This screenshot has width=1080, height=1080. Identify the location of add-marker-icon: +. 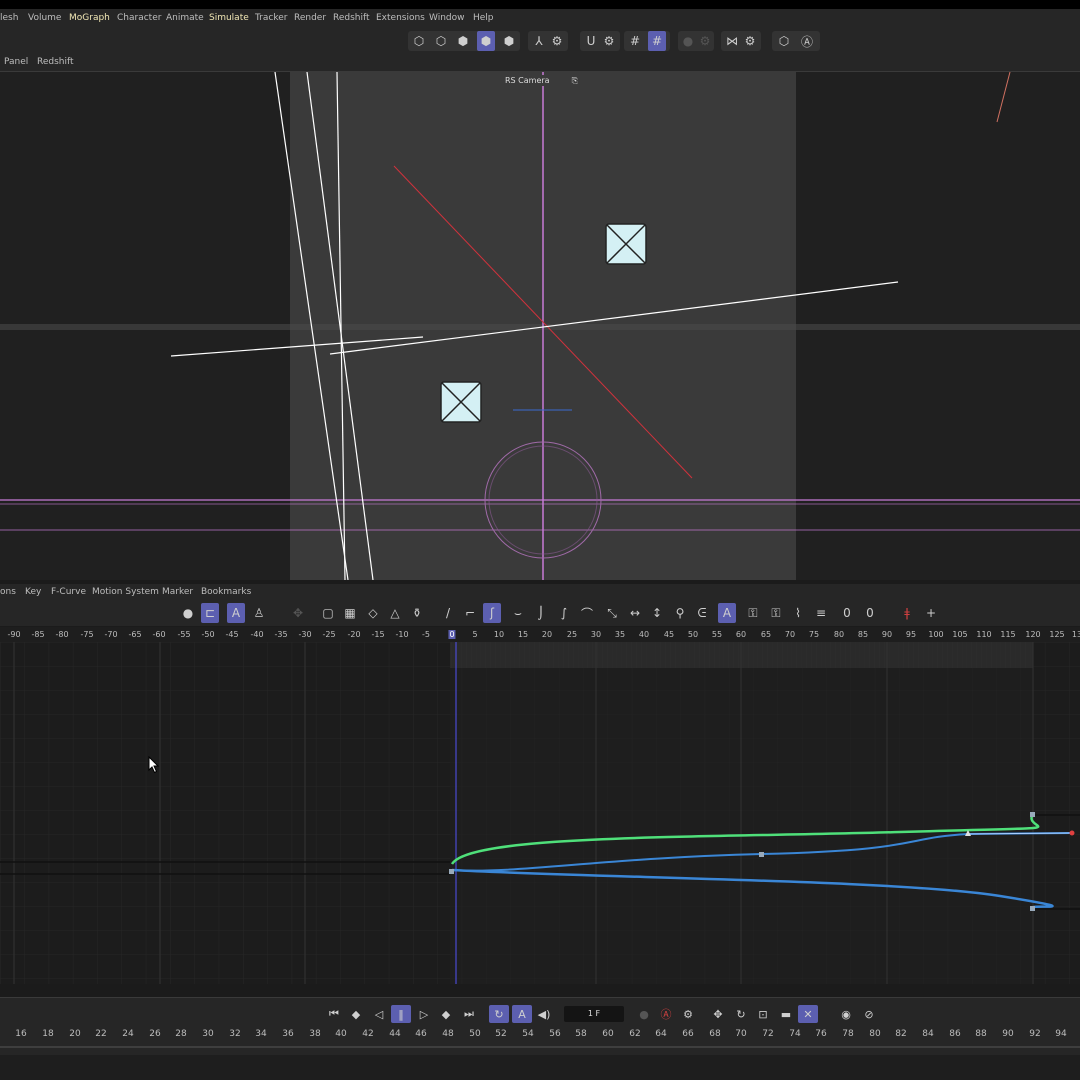
(931, 613).